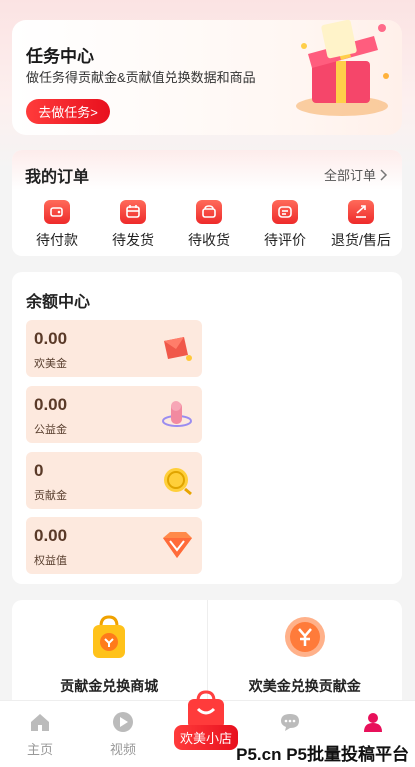 Image resolution: width=415 pixels, height=767 pixels. I want to click on tab-label: 主页, so click(39, 749).